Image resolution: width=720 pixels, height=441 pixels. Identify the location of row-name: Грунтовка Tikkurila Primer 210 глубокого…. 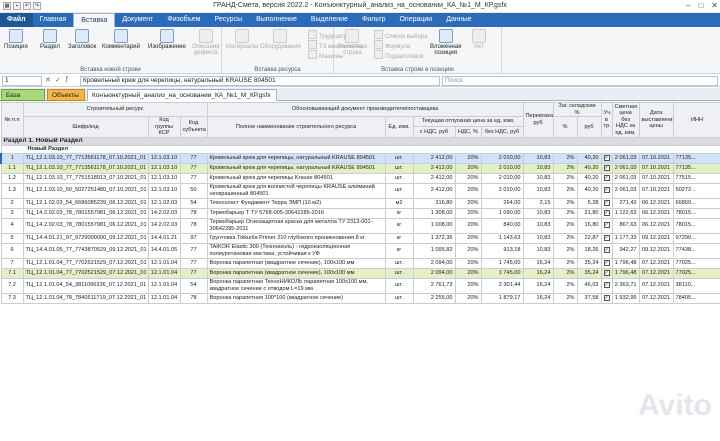
(296, 238).